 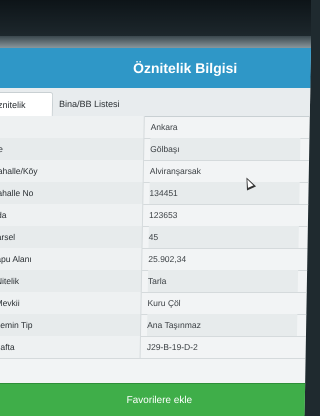 I want to click on row-value: Kuru Çöl, so click(x=164, y=303).